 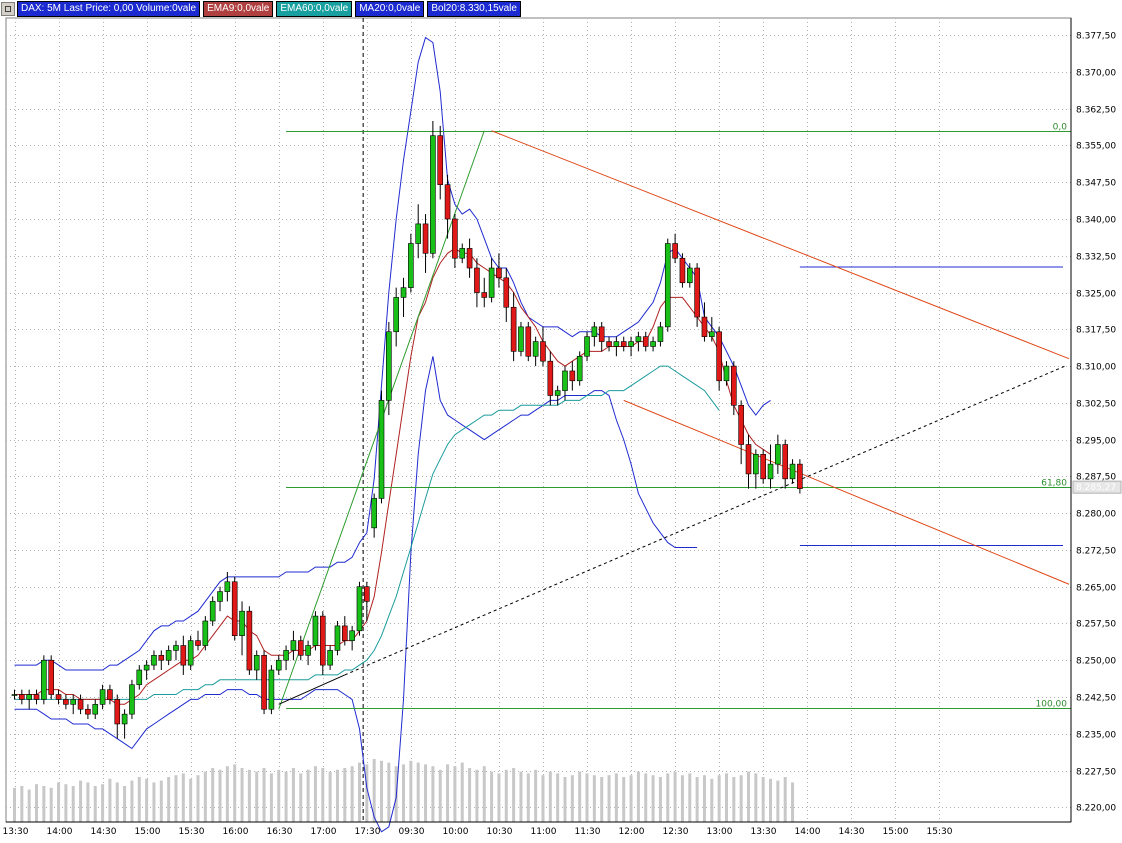 What do you see at coordinates (1054, 484) in the screenshot?
I see `fib-level-label: 61,80` at bounding box center [1054, 484].